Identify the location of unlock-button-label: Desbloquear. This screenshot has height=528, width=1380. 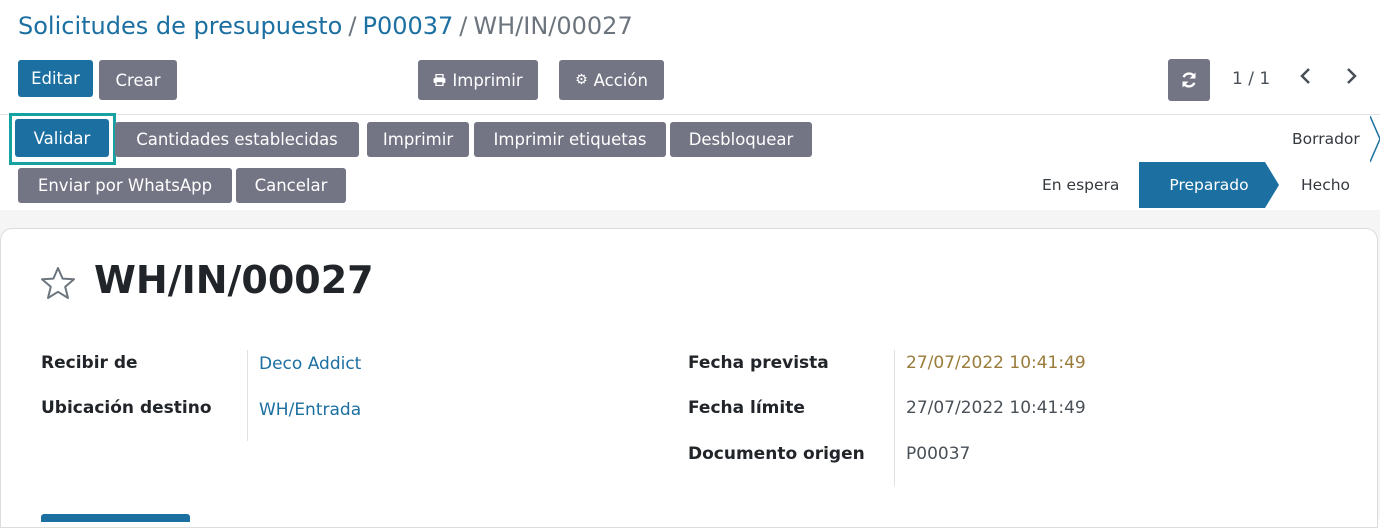
(741, 139).